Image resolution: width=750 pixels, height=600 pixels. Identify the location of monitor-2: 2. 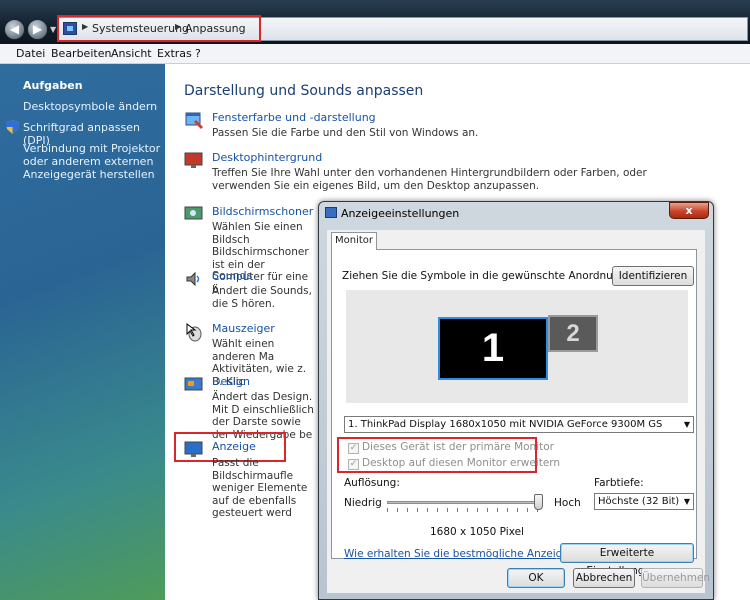
(573, 333).